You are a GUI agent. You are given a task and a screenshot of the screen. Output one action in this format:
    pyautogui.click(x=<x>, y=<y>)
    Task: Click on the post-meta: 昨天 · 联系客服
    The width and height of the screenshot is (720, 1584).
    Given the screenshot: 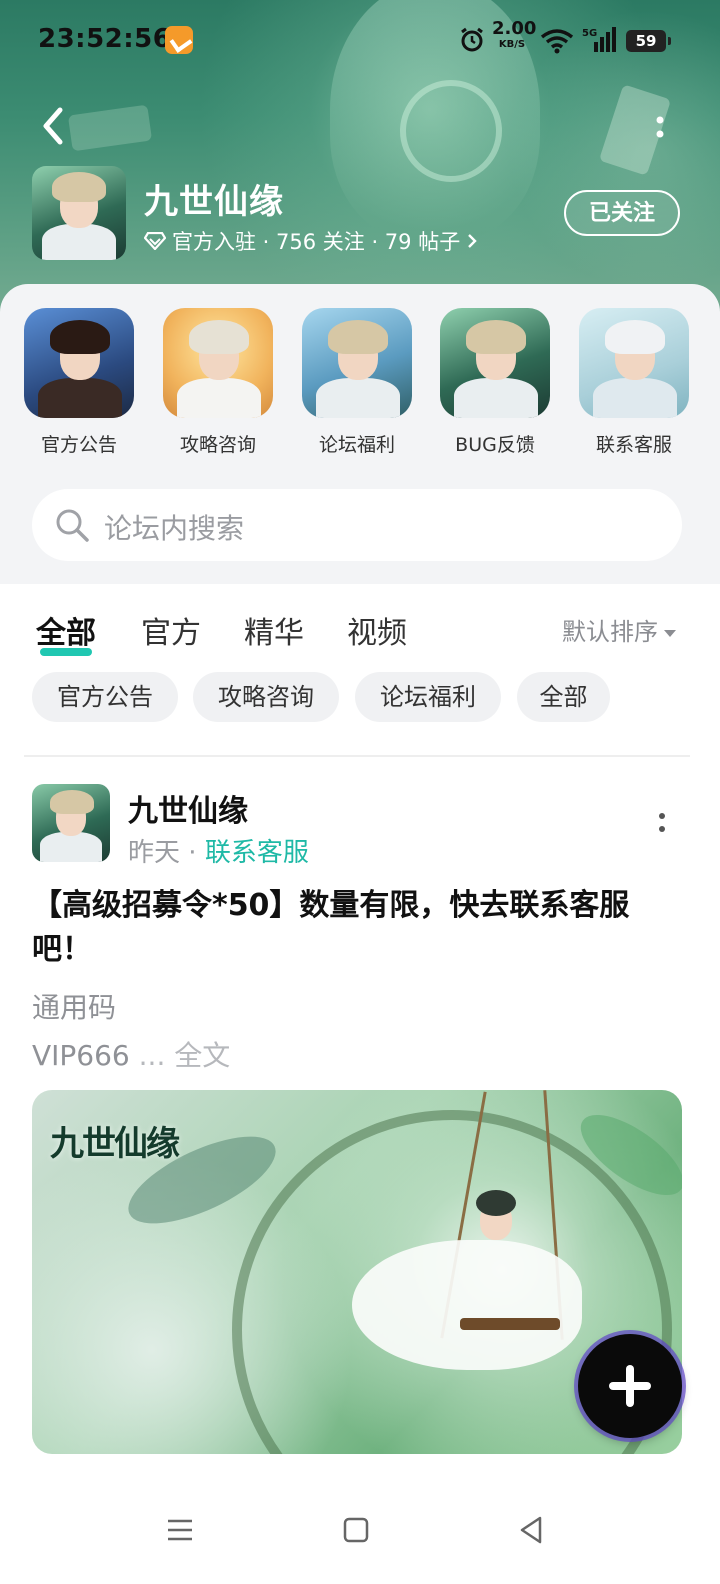 What is the action you would take?
    pyautogui.click(x=218, y=850)
    